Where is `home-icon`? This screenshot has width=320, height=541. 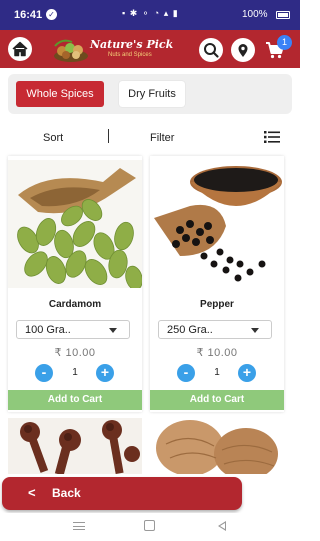 home-icon is located at coordinates (20, 49).